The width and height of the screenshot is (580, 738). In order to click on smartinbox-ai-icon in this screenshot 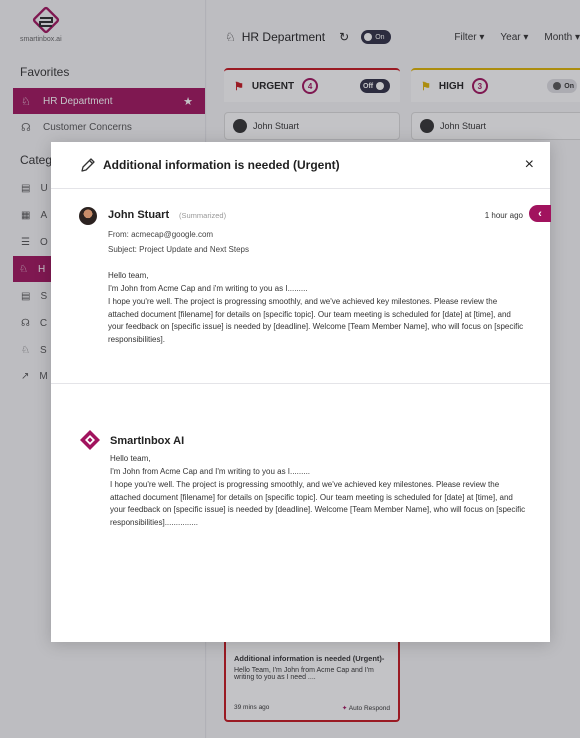, I will do `click(90, 440)`.